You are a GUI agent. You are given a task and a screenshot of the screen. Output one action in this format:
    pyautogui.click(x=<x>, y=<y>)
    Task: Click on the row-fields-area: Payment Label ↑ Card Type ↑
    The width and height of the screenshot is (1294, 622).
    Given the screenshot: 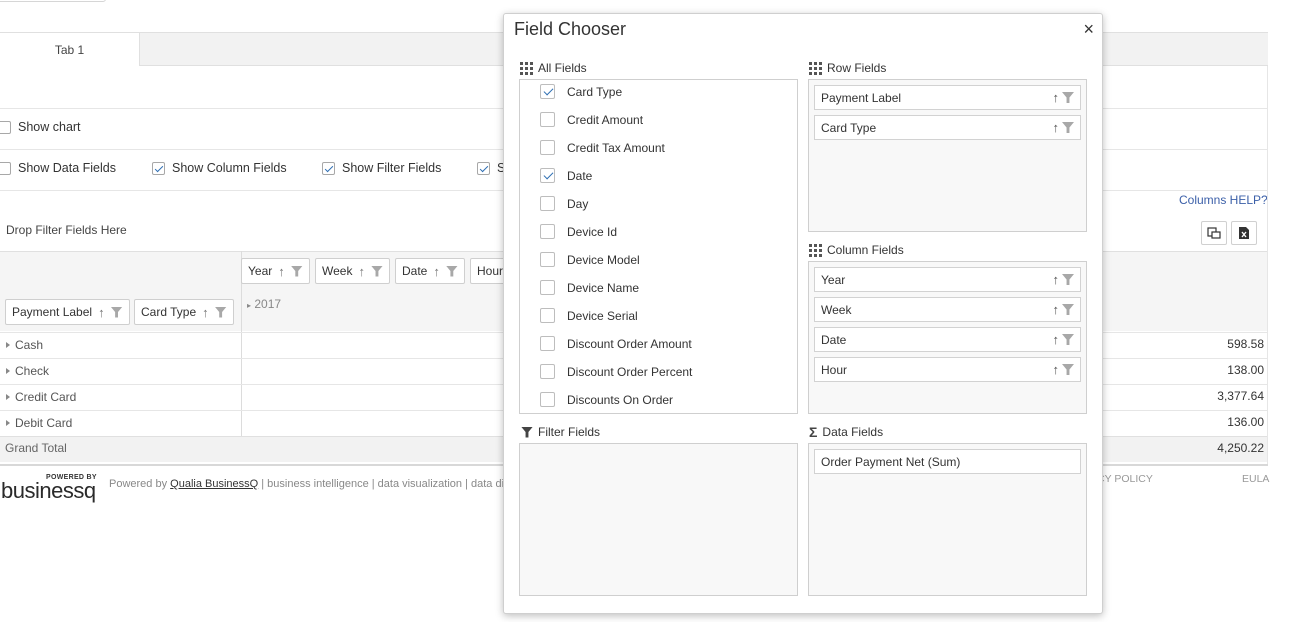 What is the action you would take?
    pyautogui.click(x=947, y=155)
    